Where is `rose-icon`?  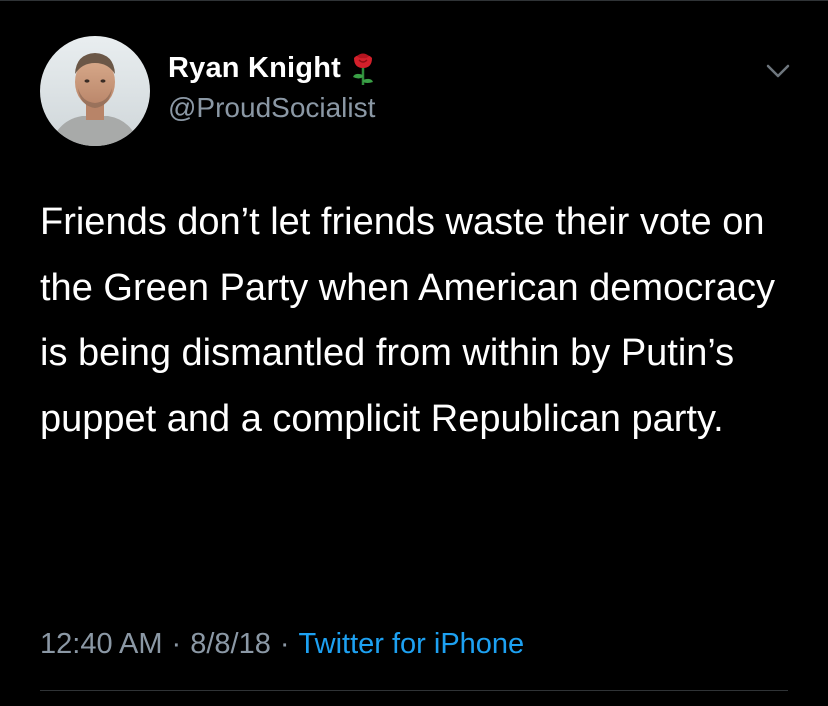 rose-icon is located at coordinates (362, 69).